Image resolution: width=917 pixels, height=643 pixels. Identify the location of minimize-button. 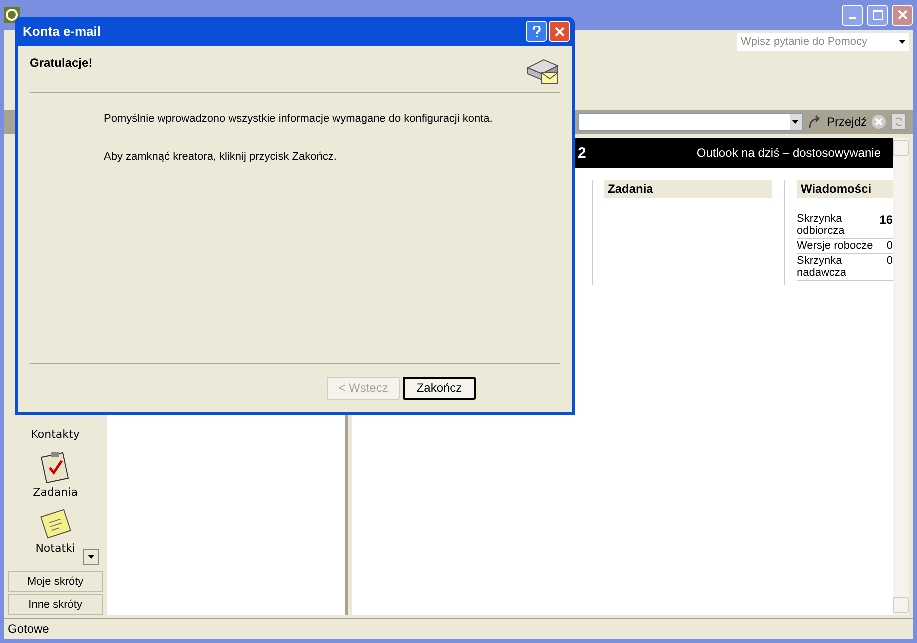
(852, 15).